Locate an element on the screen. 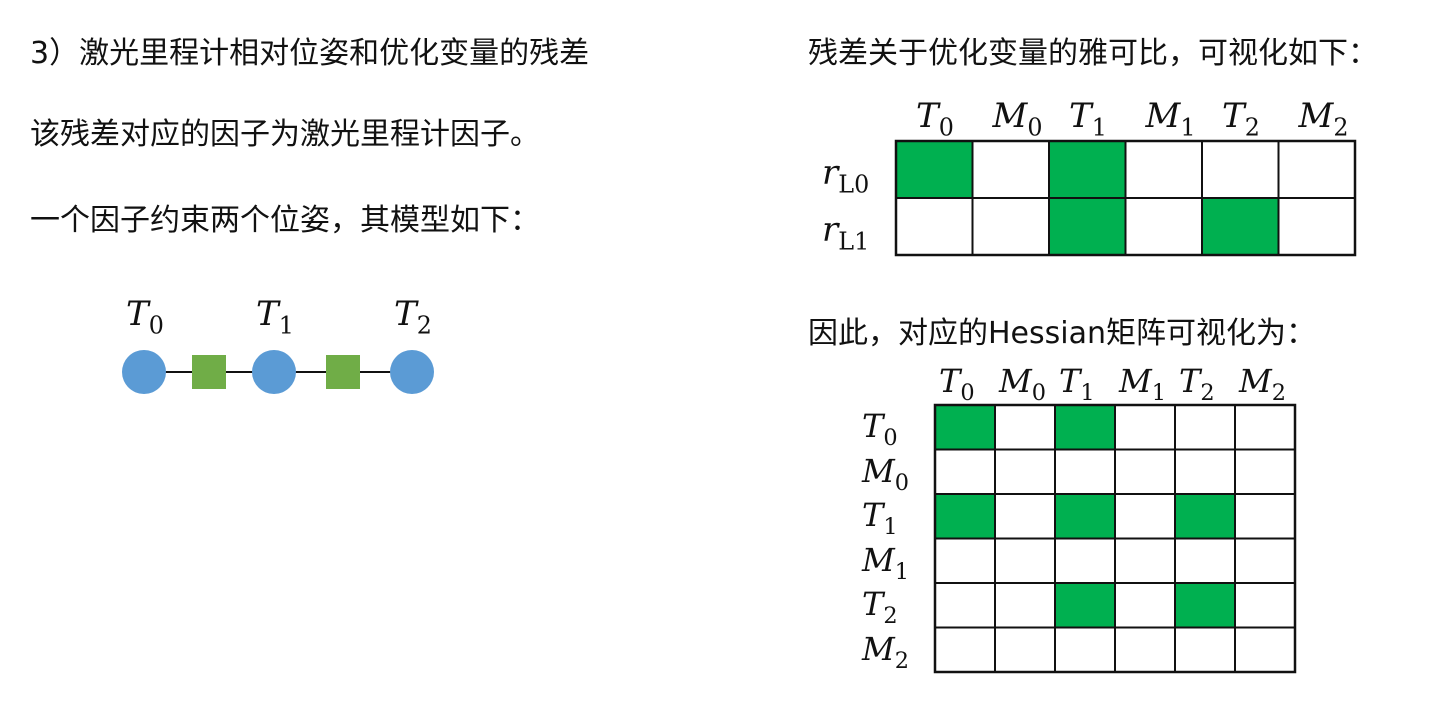 This screenshot has height=712, width=1441. hessian-column-label-2: T1 is located at coordinates (1077, 384).